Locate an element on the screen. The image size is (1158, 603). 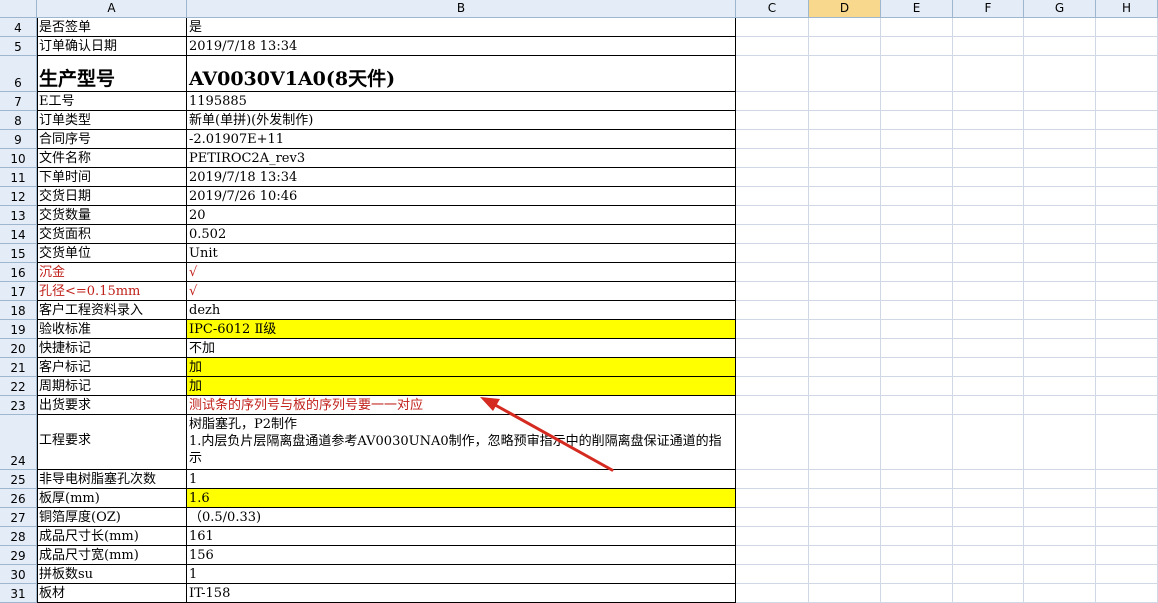
row-header-4: 4 is located at coordinates (18, 27).